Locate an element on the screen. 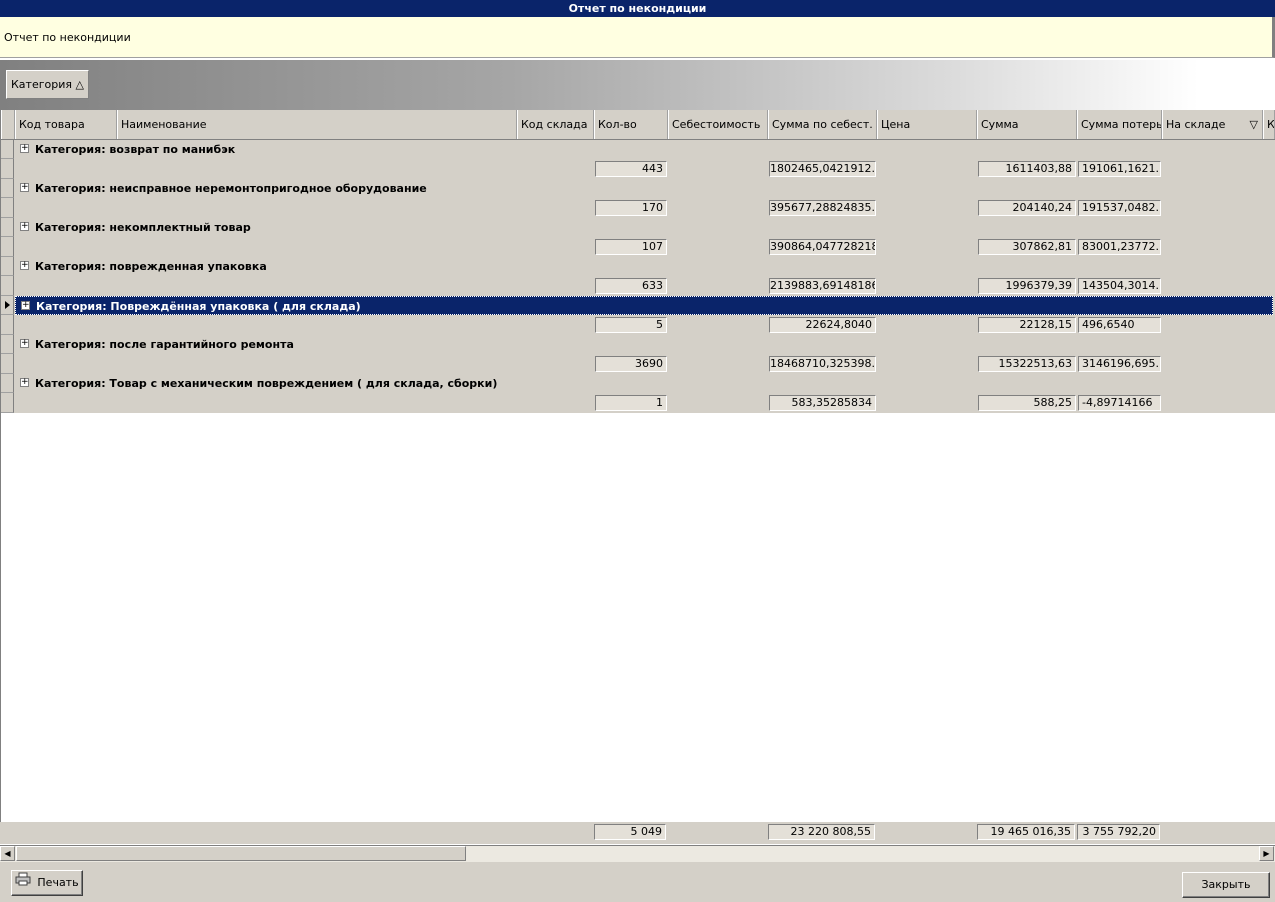 The image size is (1275, 902). group-title: + Категория: после гарантийного ремонта is located at coordinates (644, 344).